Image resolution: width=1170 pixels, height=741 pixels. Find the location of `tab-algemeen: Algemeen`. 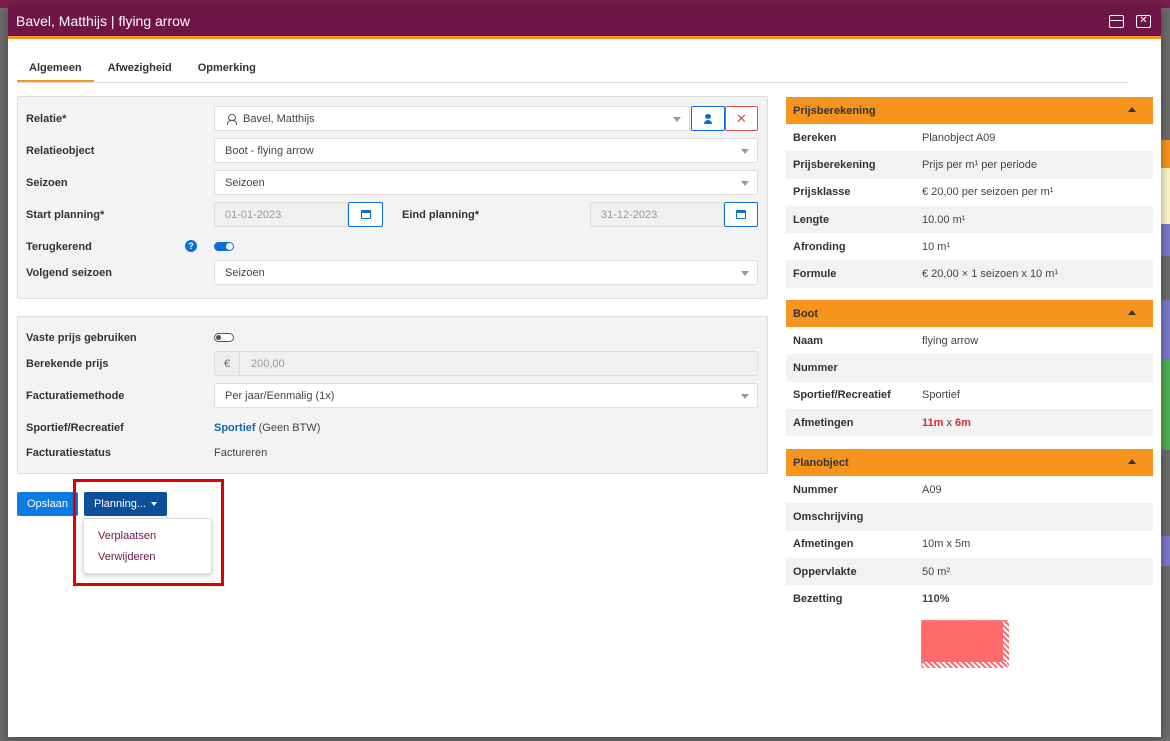

tab-algemeen: Algemeen is located at coordinates (55, 69).